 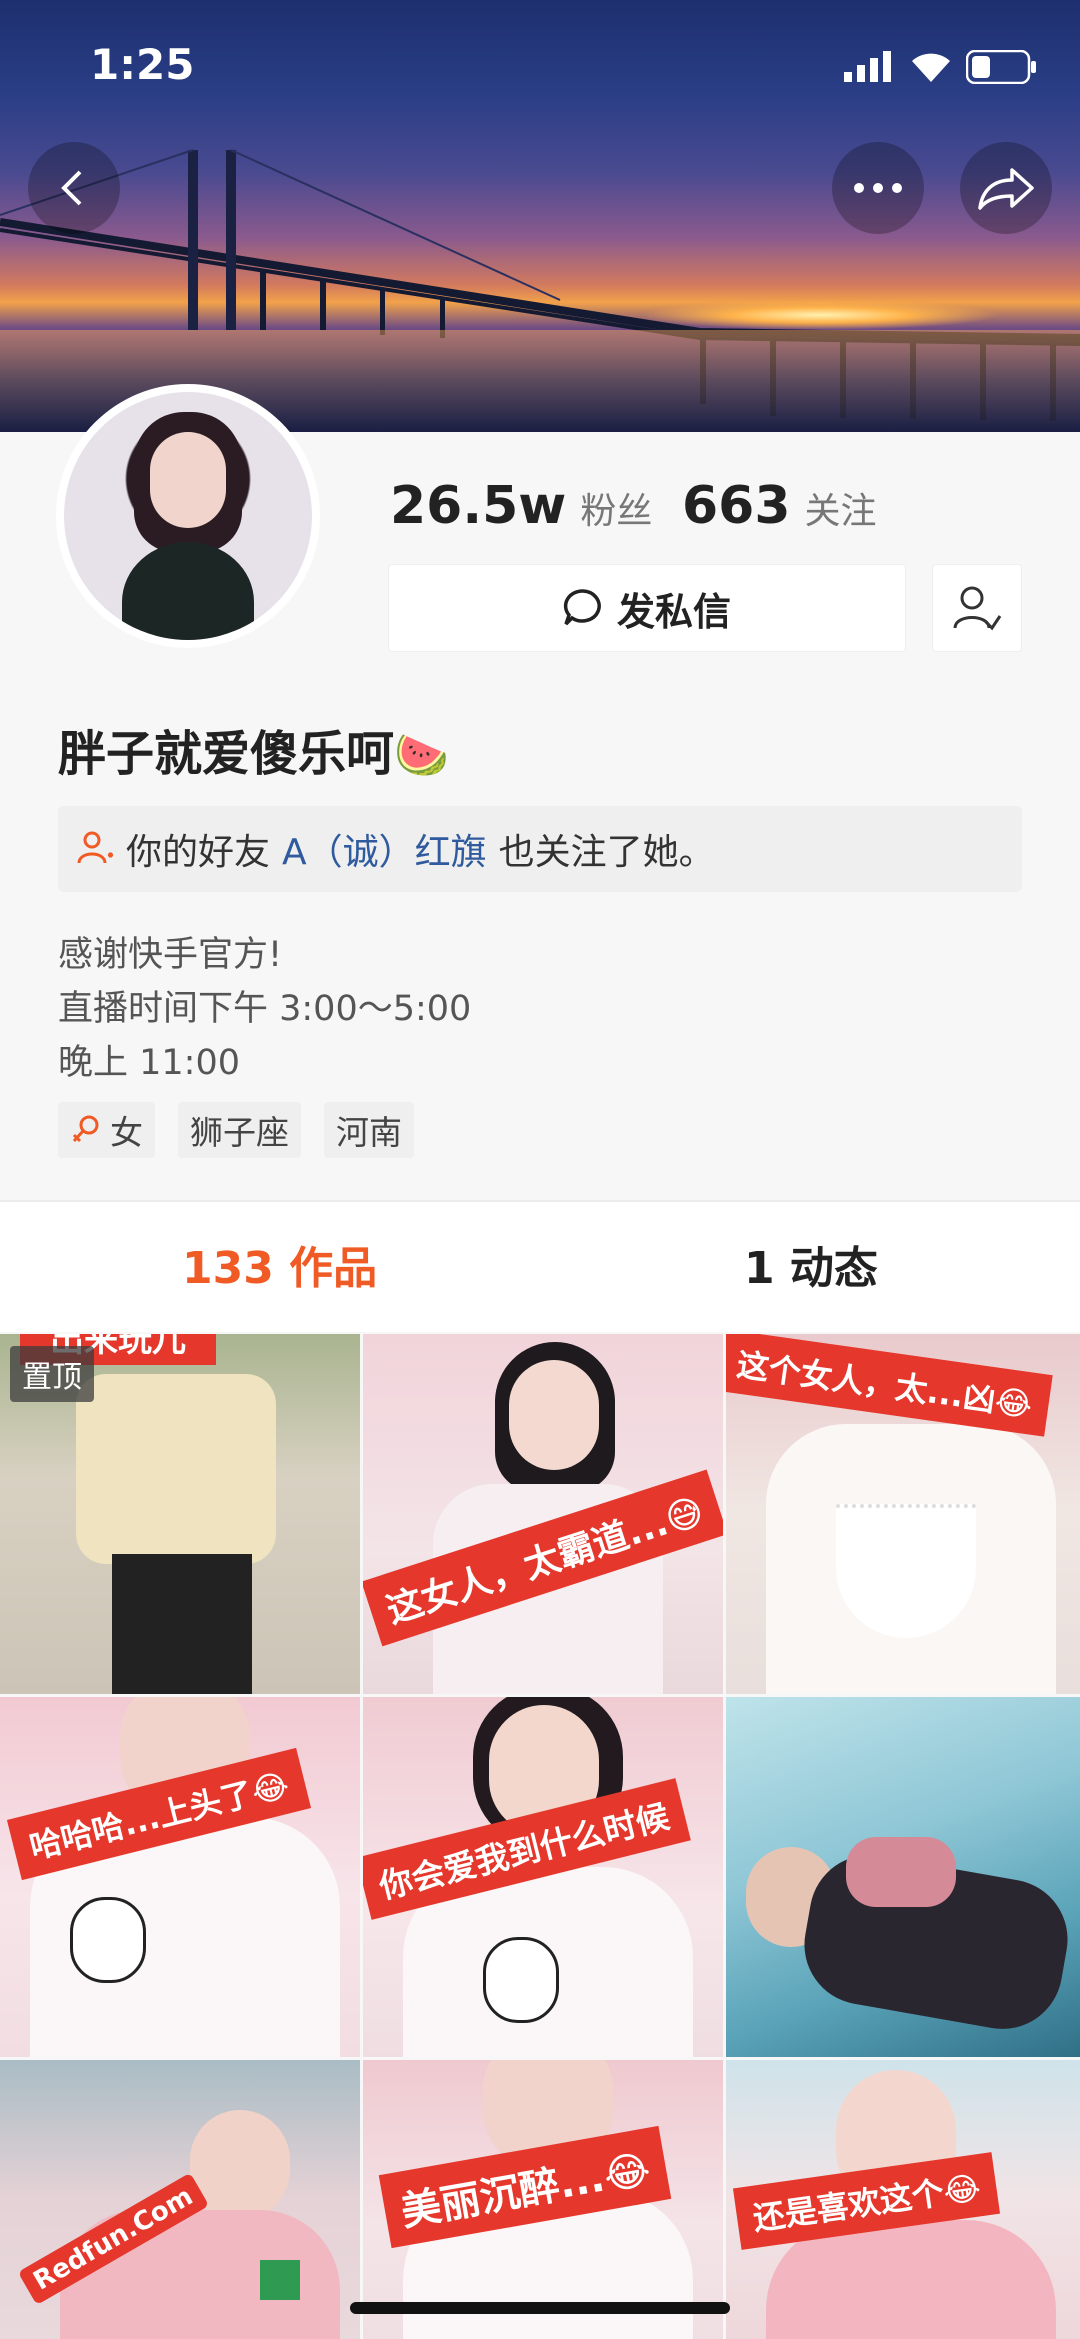 I want to click on battery-icon, so click(x=1001, y=68).